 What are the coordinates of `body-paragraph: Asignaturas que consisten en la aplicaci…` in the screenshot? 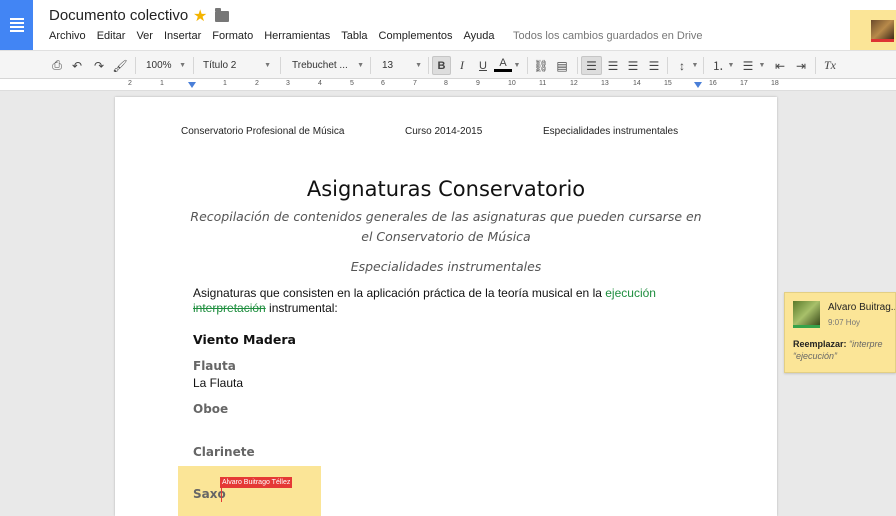 It's located at (443, 301).